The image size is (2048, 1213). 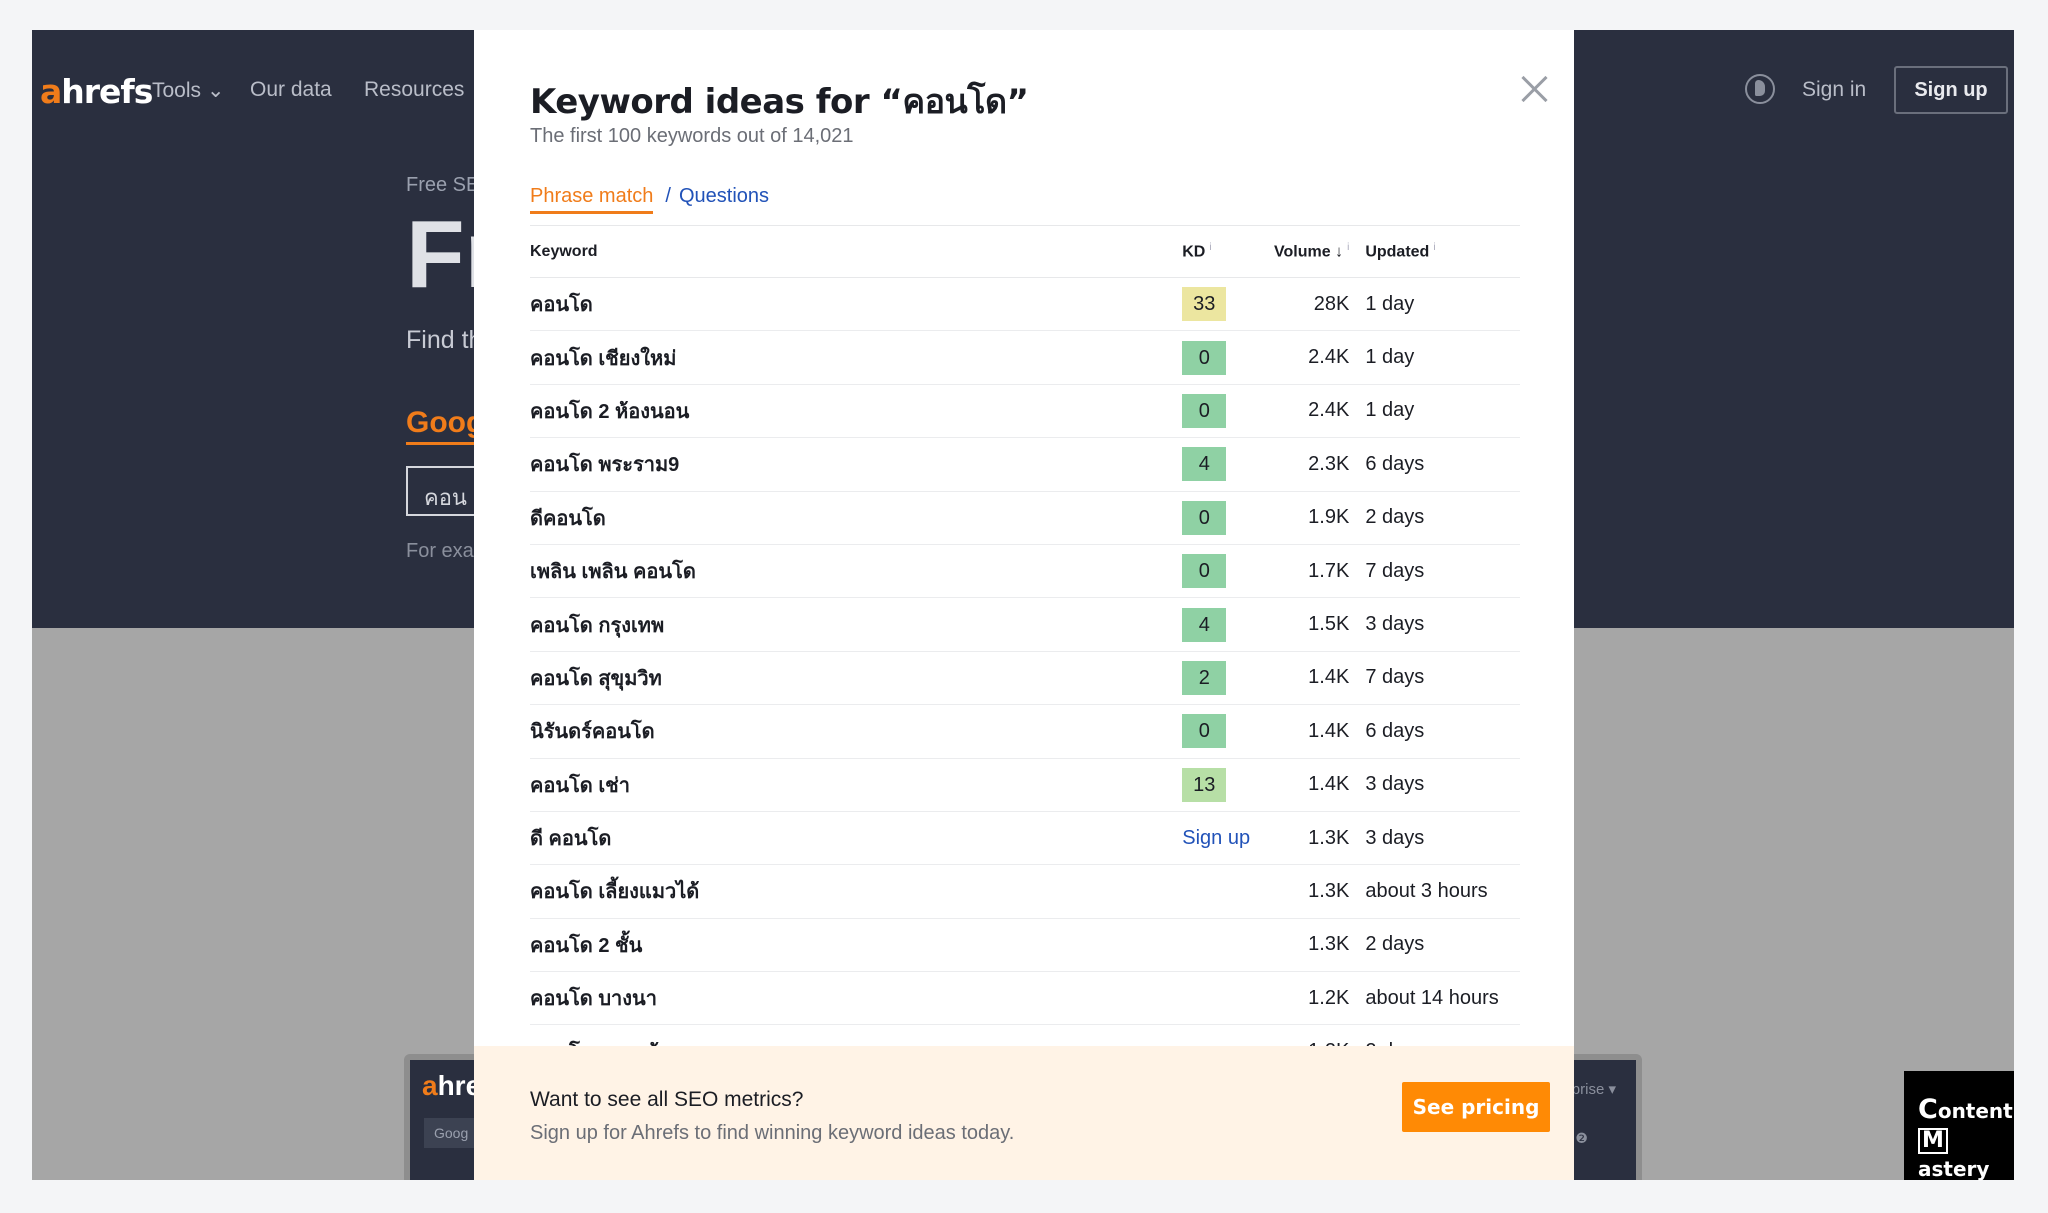 I want to click on table-row: คอนโด 2 ชั้น 1.3K 2 days, so click(x=1025, y=945).